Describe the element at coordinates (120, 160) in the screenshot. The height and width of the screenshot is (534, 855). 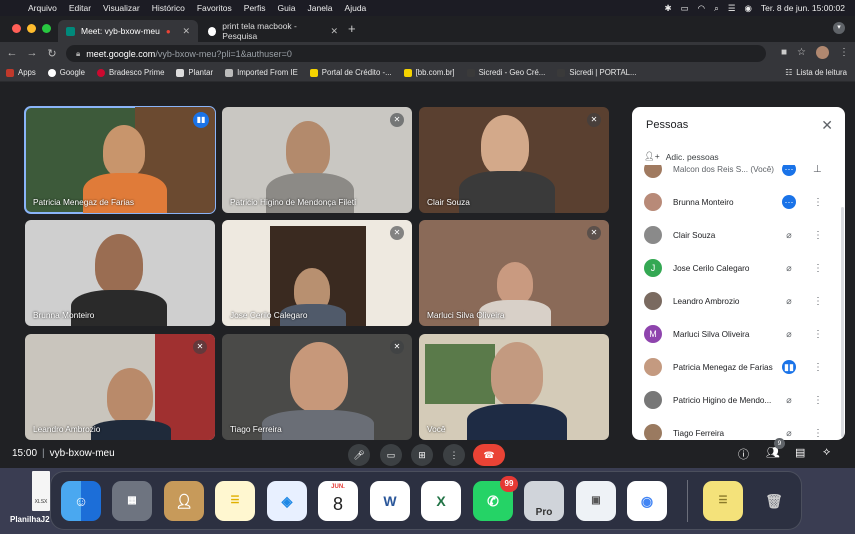
I see `video-tile: ▮▮ Patricia Menegaz de Farias` at that location.